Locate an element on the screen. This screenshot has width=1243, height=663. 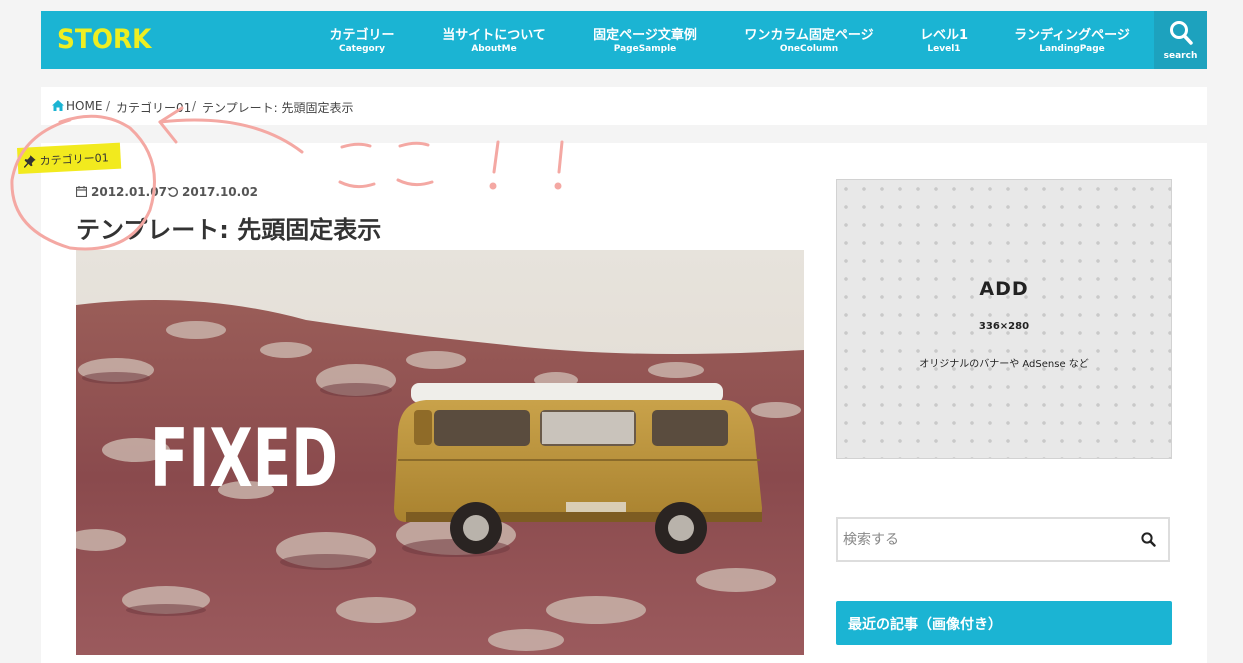
category-badge: カテゴリー01 is located at coordinates (69, 158).